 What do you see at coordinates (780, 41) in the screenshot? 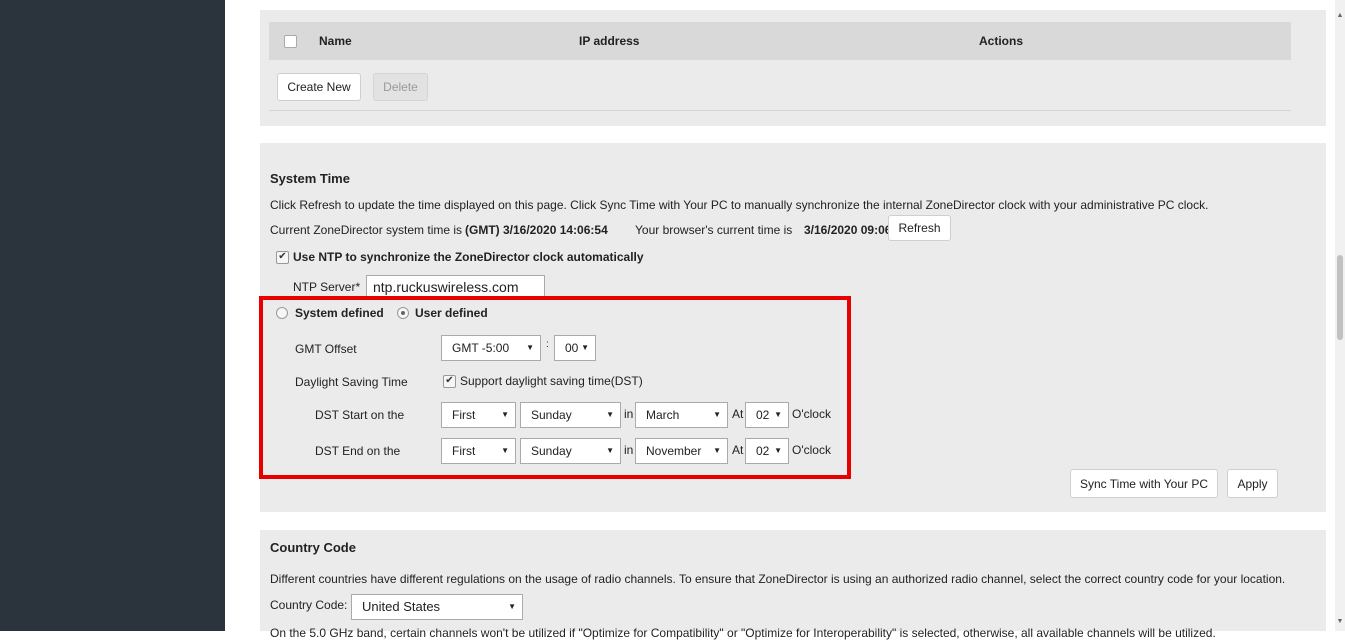
I see `table-header: Name IP address Actions` at bounding box center [780, 41].